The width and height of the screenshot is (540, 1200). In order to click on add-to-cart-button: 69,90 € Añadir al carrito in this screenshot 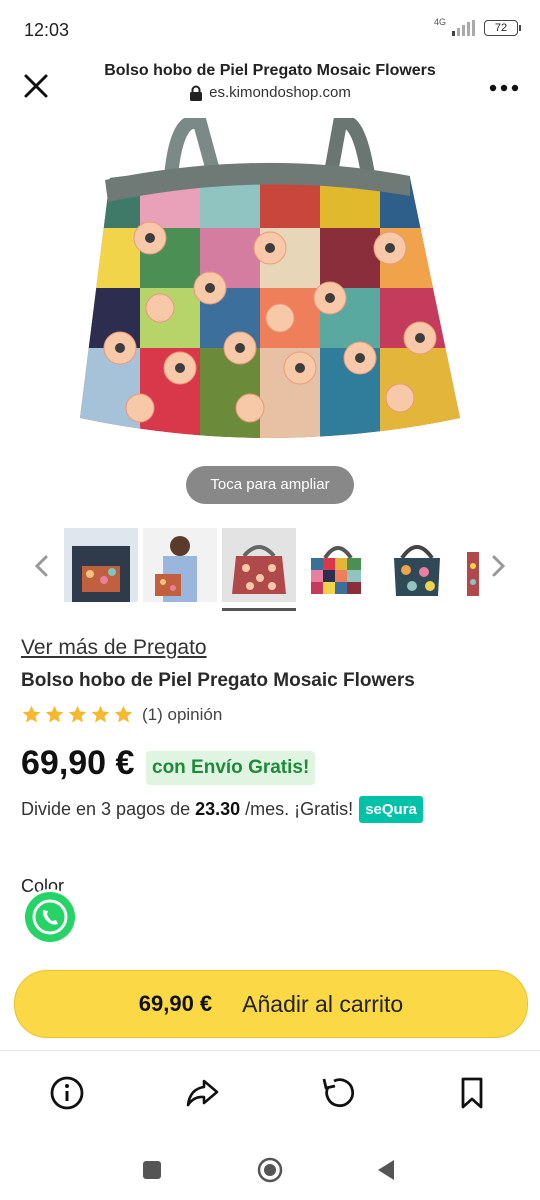, I will do `click(271, 1004)`.